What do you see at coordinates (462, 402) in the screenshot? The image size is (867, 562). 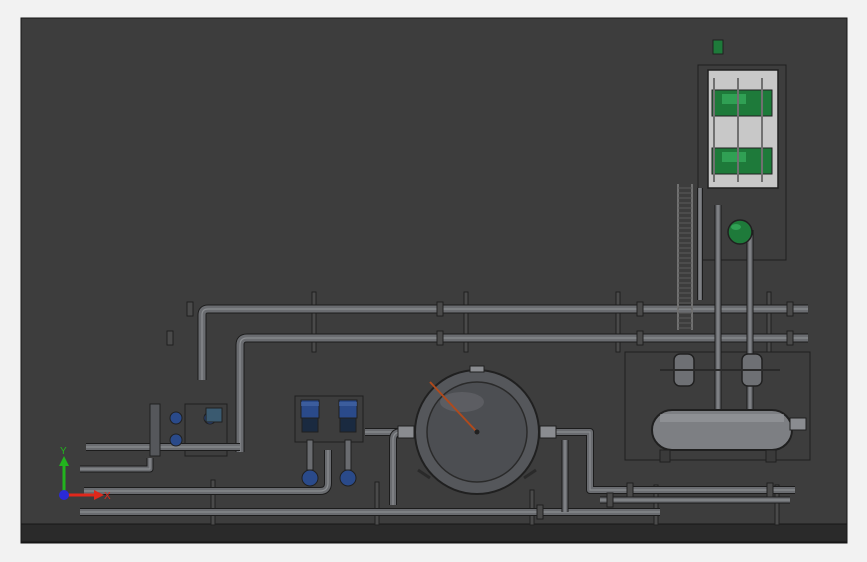 I see `vessel-highlight` at bounding box center [462, 402].